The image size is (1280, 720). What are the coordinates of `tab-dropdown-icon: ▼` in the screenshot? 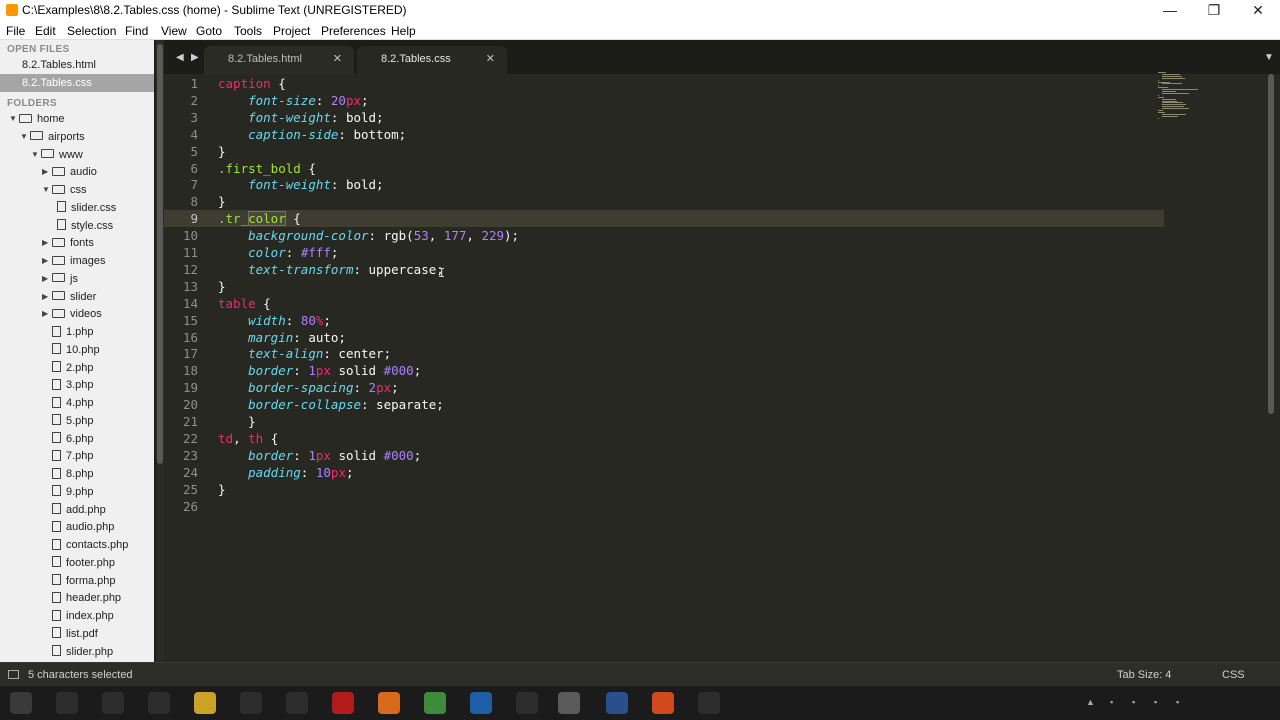 It's located at (1269, 57).